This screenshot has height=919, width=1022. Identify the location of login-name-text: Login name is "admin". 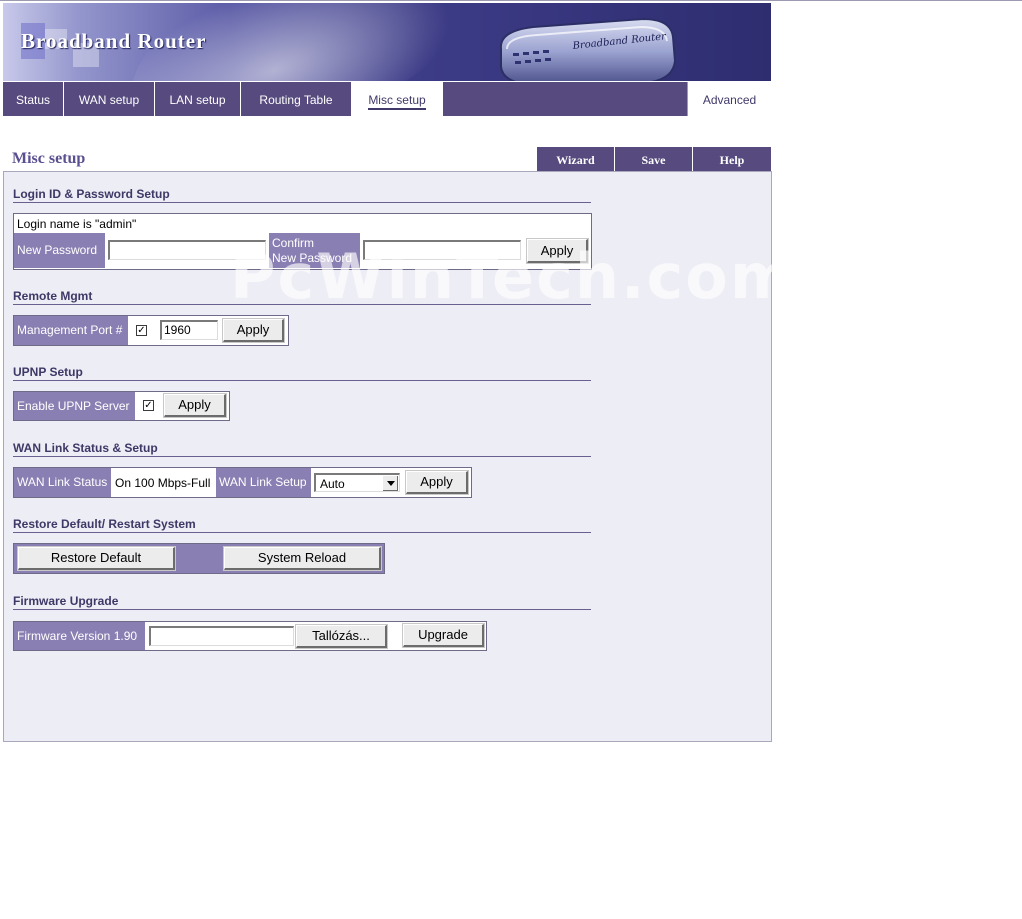
(77, 224).